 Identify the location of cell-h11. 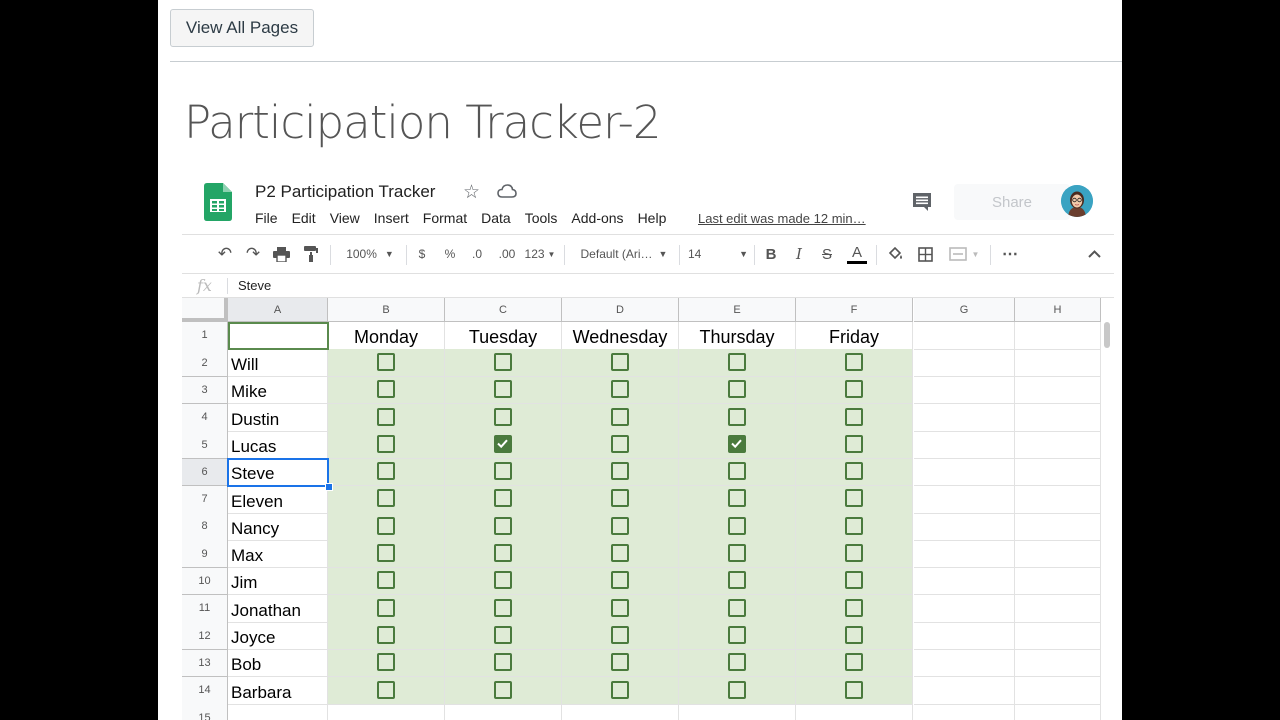
(1058, 609).